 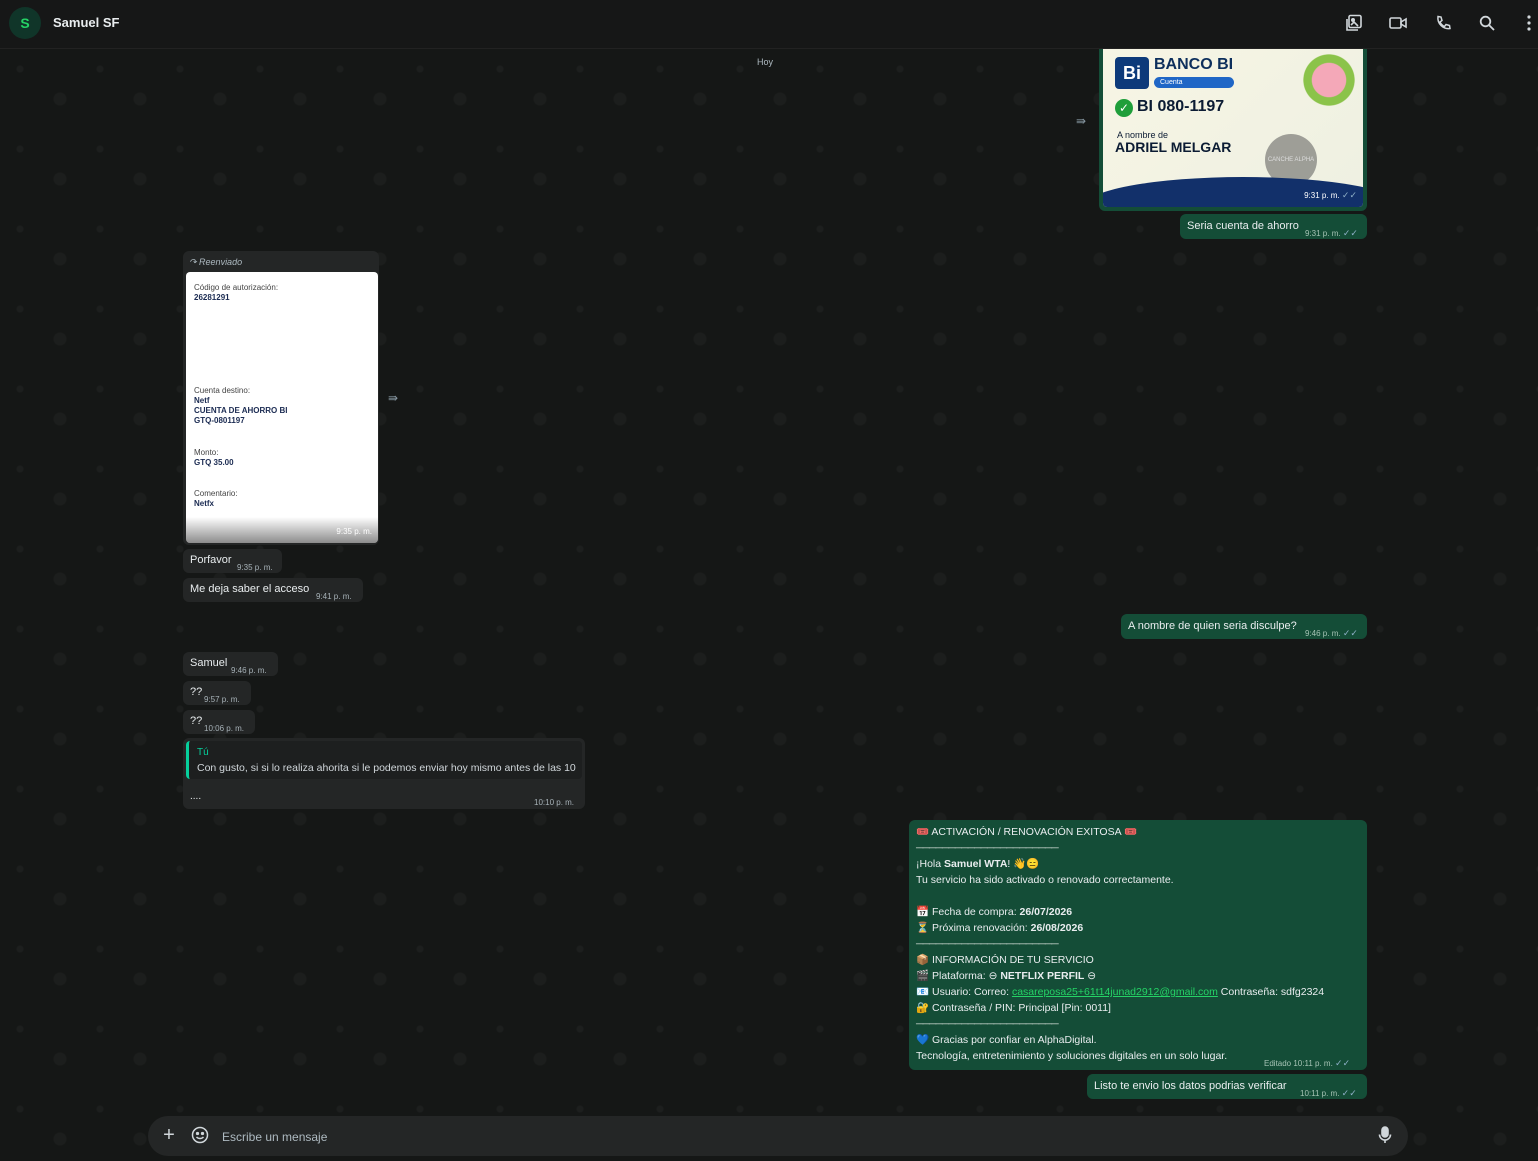 I want to click on message-bubble: Seria cuenta de ahorro 9:31 p. m. ✓✓, so click(x=1273, y=226).